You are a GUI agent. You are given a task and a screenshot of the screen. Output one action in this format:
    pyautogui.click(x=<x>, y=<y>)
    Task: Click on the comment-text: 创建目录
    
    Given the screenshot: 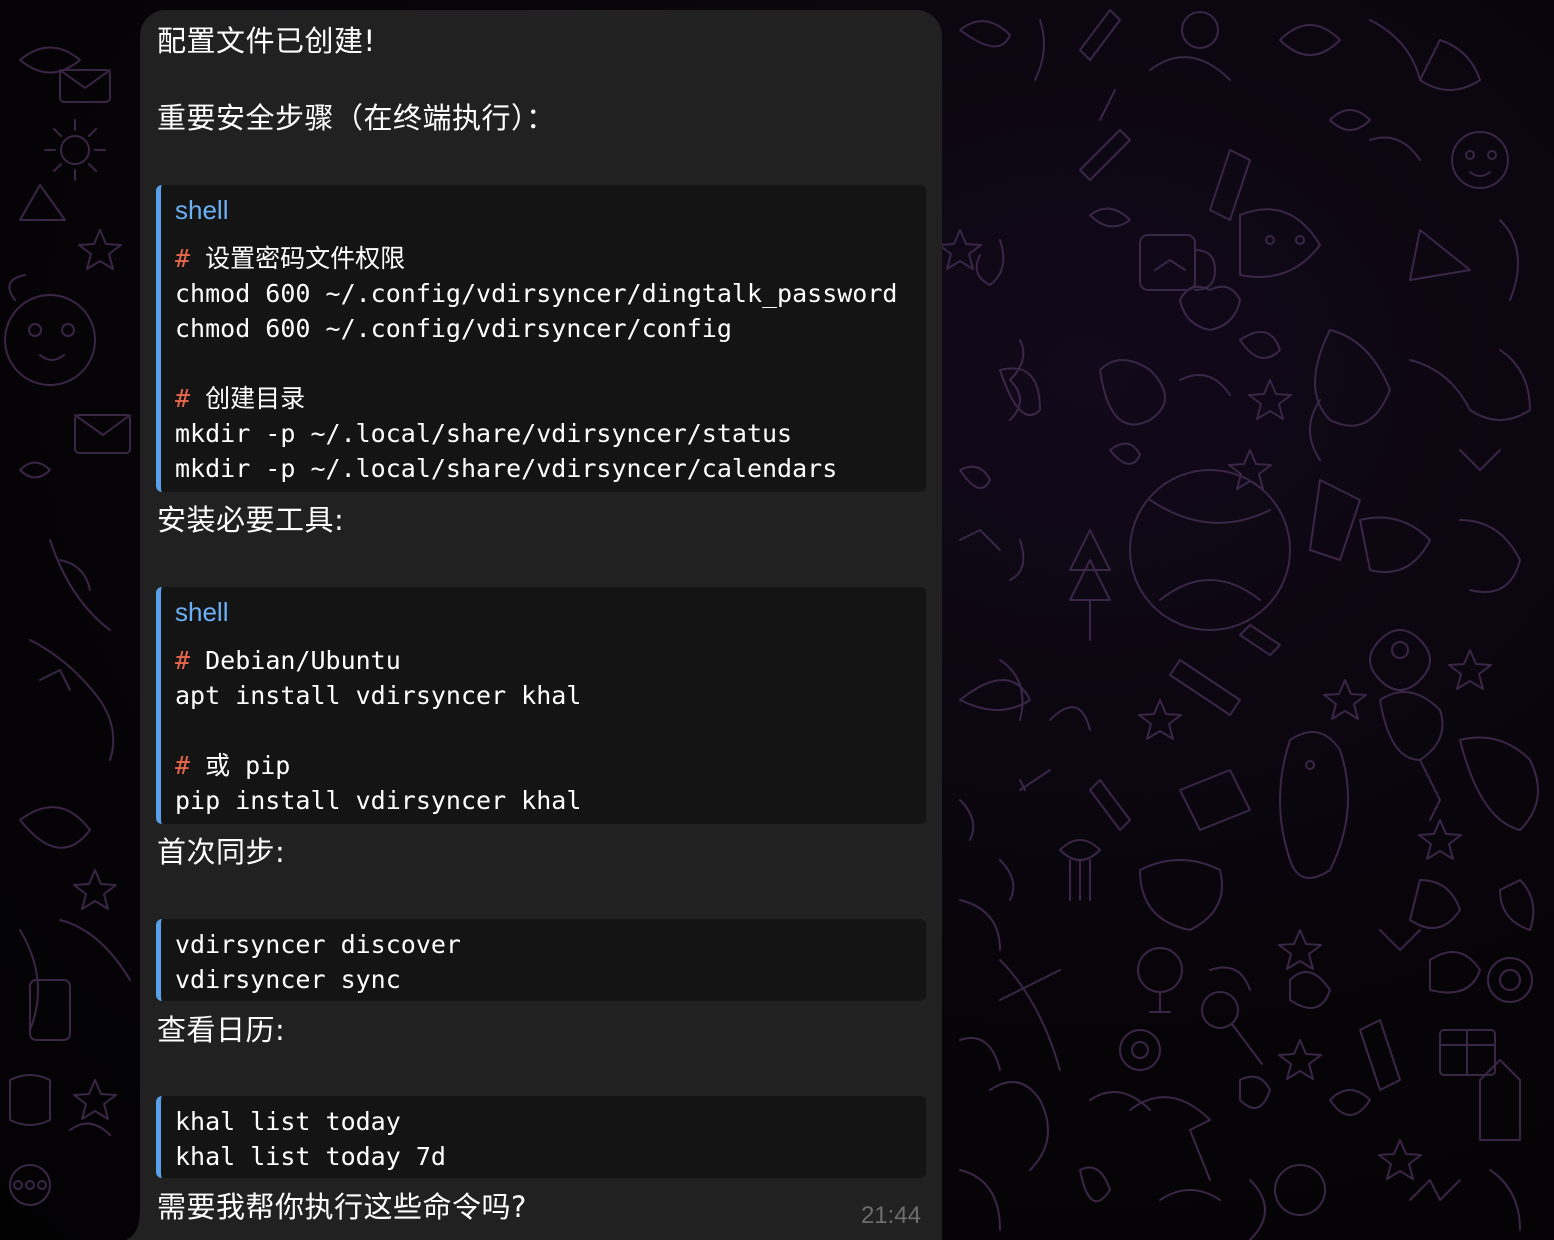 What is the action you would take?
    pyautogui.click(x=248, y=398)
    